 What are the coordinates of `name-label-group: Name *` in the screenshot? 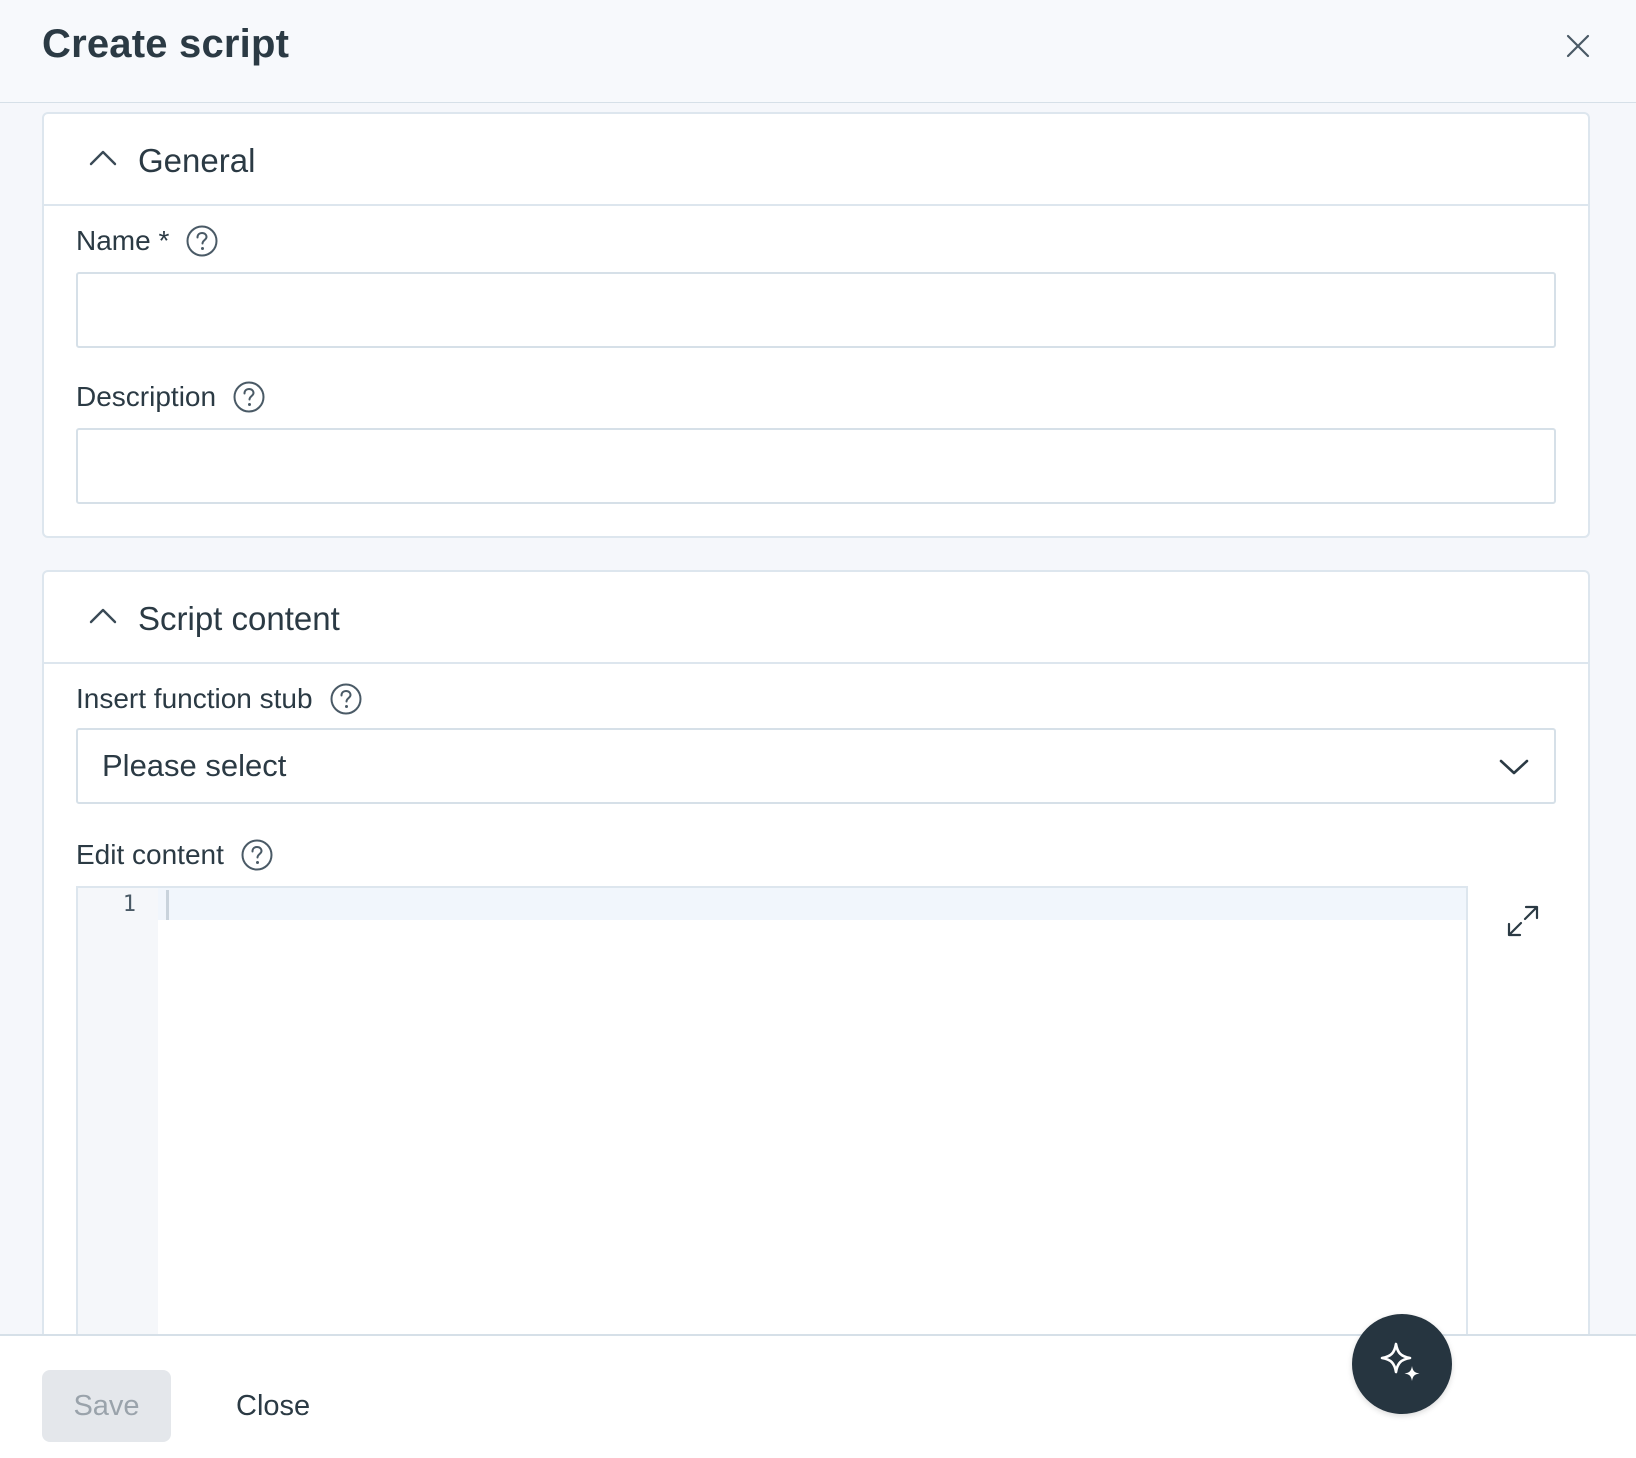 It's located at (147, 241).